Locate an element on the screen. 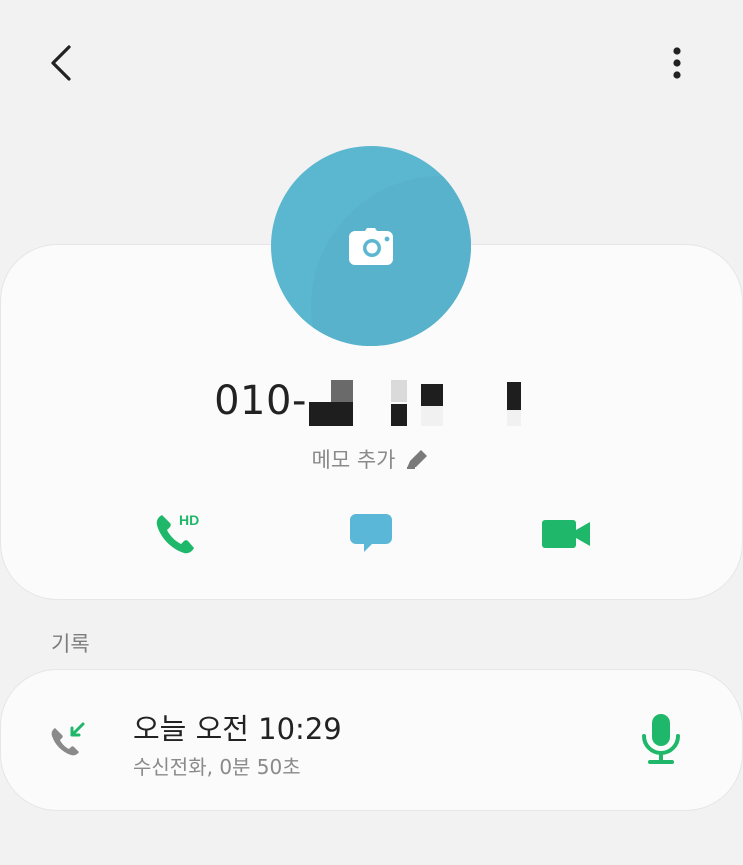 Image resolution: width=743 pixels, height=865 pixels. microphone-icon is located at coordinates (661, 739).